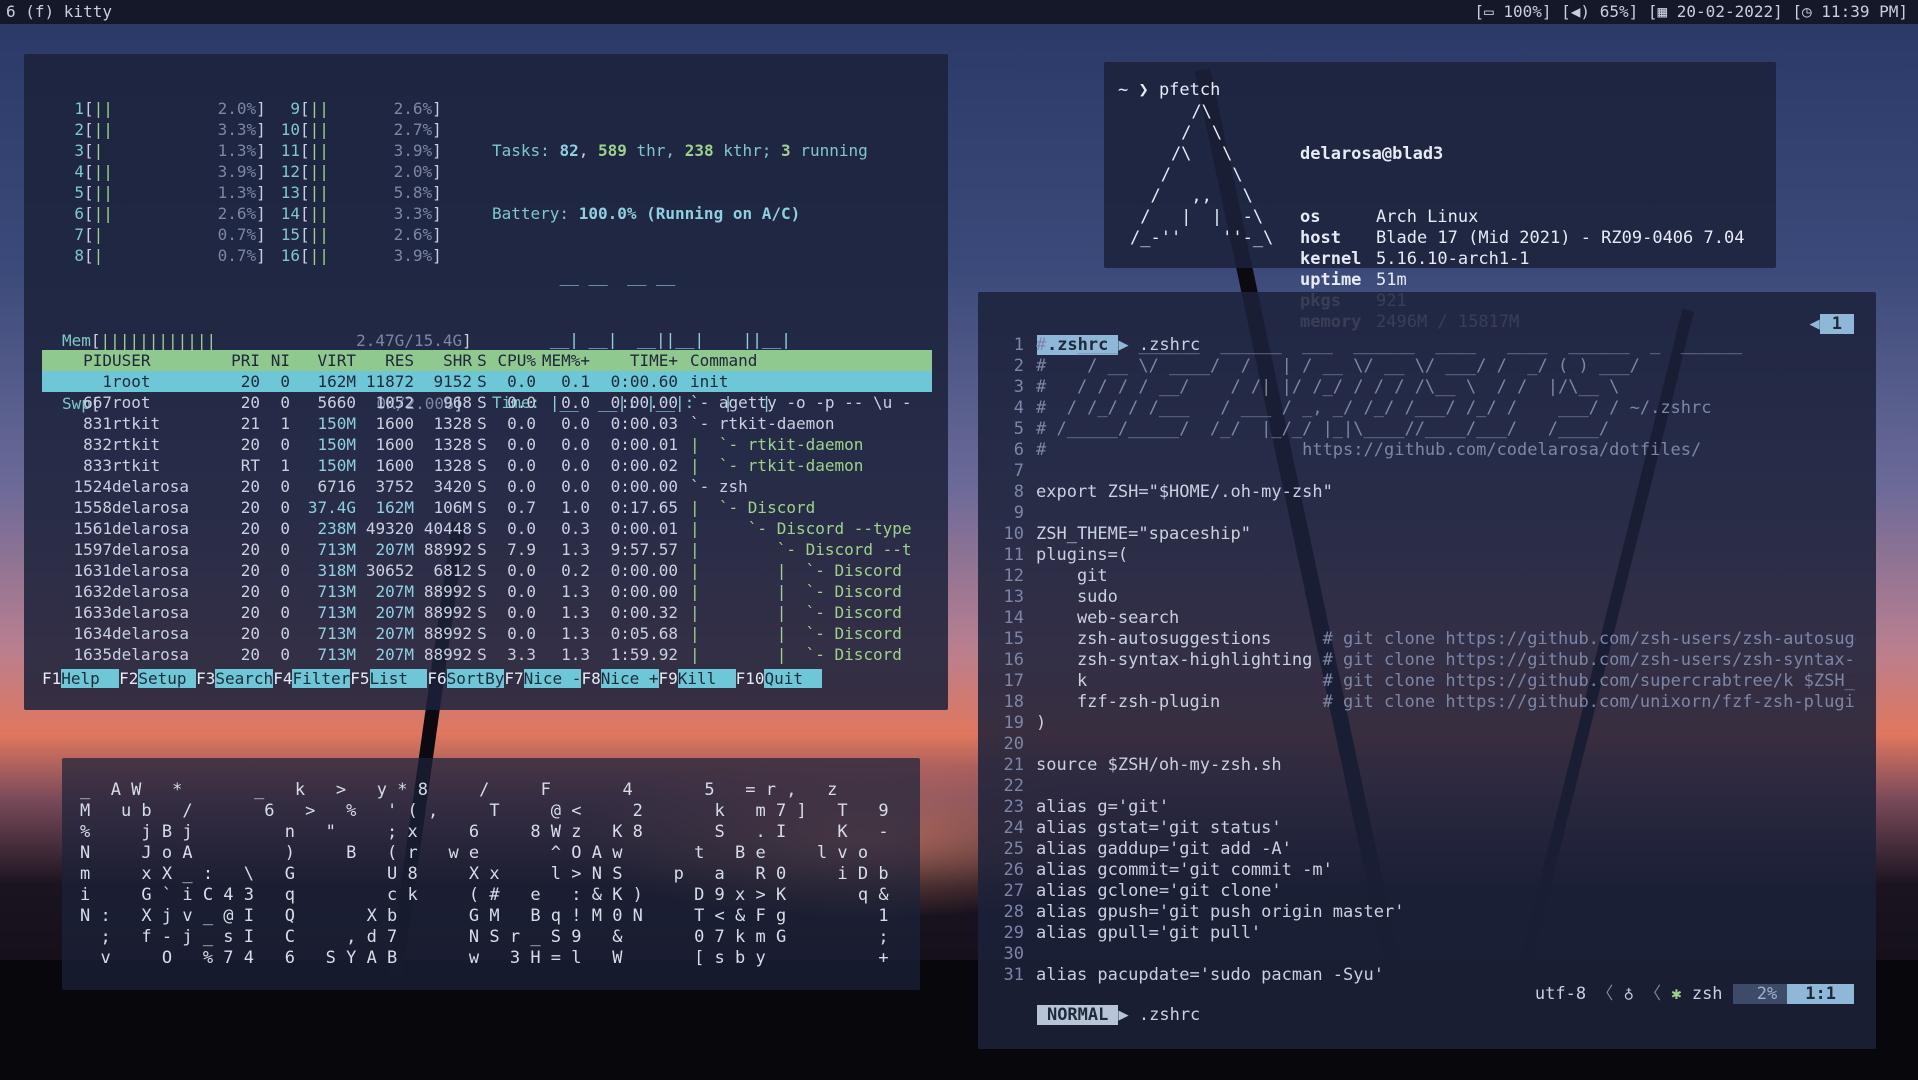 The height and width of the screenshot is (1080, 1918). Describe the element at coordinates (1018, 513) in the screenshot. I see `line-number: 9` at that location.